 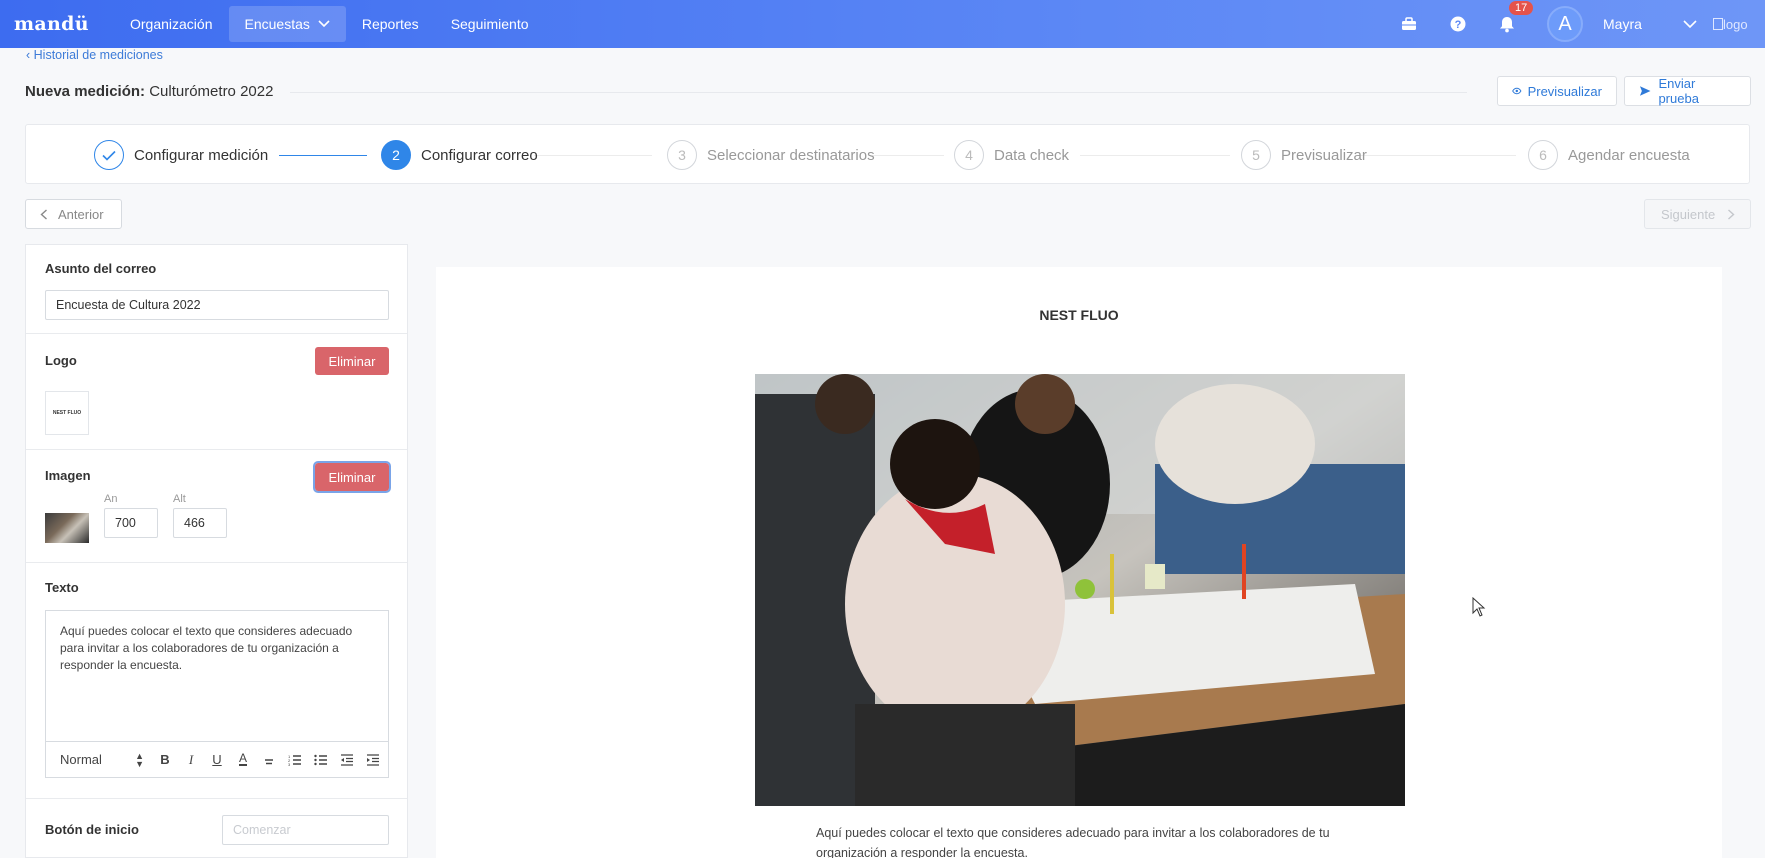 What do you see at coordinates (109, 155) in the screenshot?
I see `check-icon` at bounding box center [109, 155].